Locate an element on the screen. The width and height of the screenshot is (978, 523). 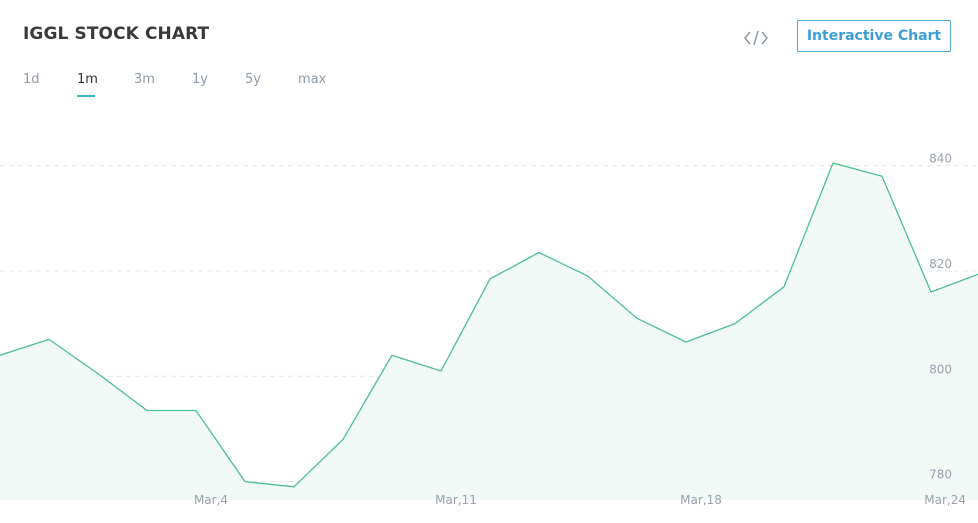
x-tick-label: Mar,11 is located at coordinates (456, 500).